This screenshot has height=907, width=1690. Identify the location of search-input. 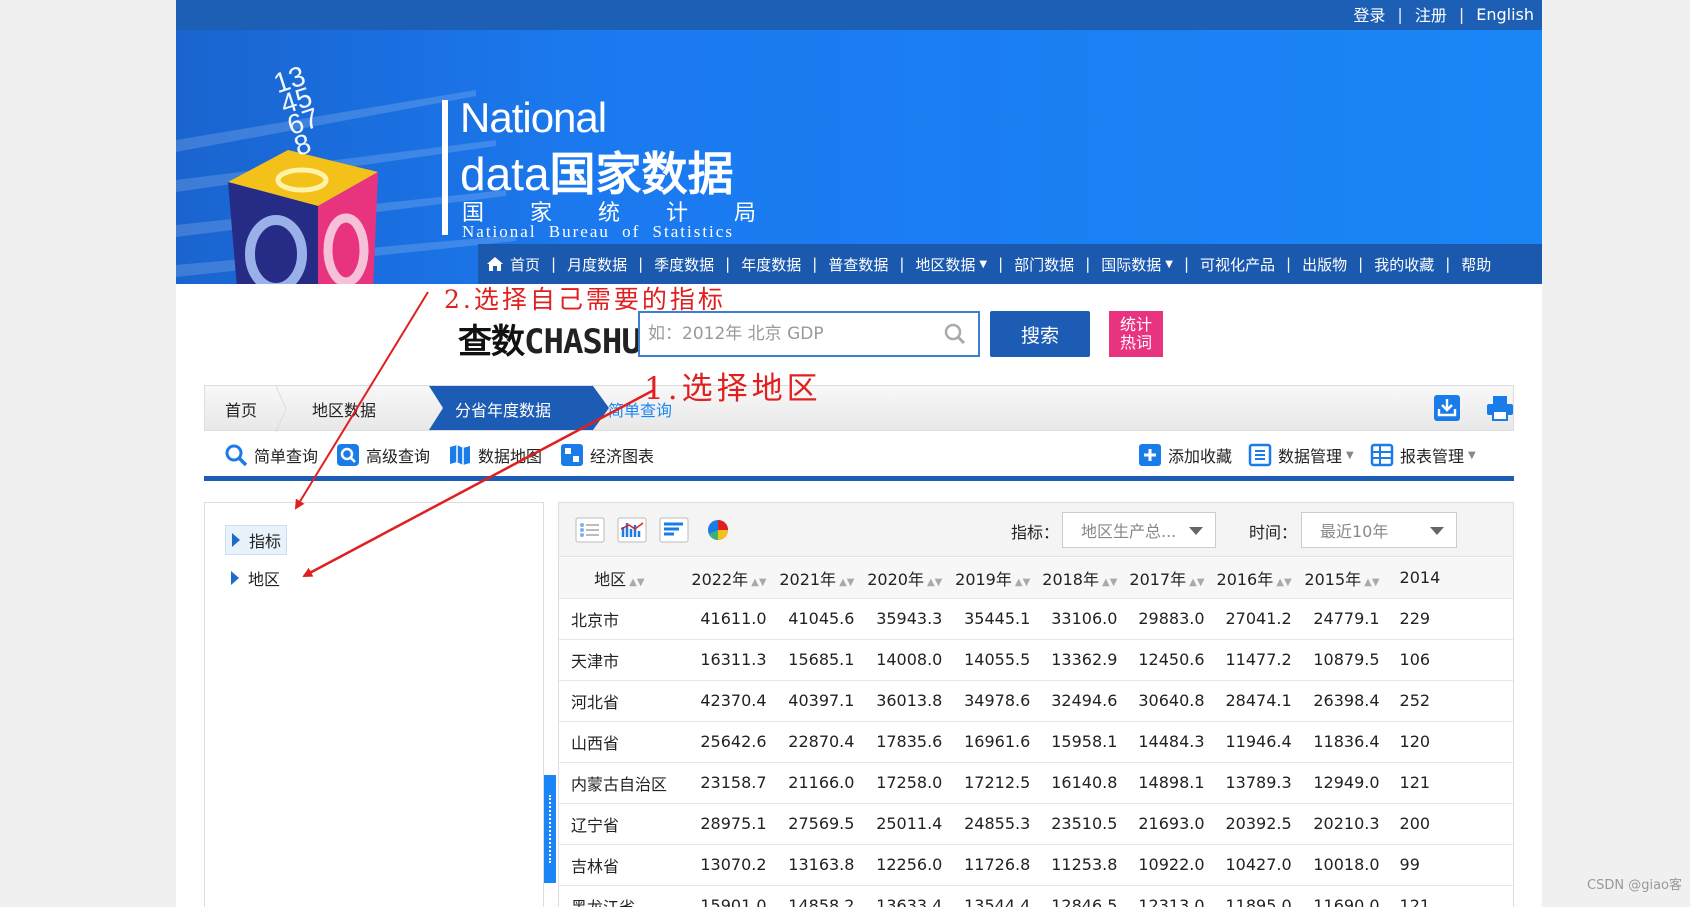
(785, 334).